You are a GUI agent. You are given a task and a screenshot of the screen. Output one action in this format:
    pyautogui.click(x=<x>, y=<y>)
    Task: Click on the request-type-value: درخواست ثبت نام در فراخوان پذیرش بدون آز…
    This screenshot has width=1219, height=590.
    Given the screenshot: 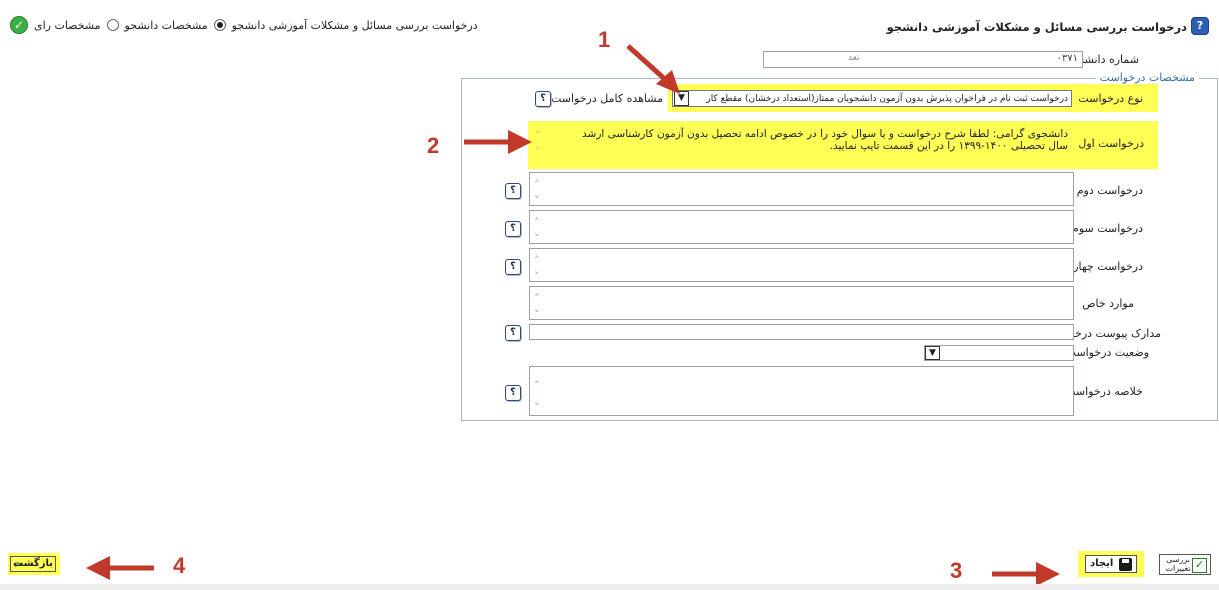 What is the action you would take?
    pyautogui.click(x=887, y=99)
    